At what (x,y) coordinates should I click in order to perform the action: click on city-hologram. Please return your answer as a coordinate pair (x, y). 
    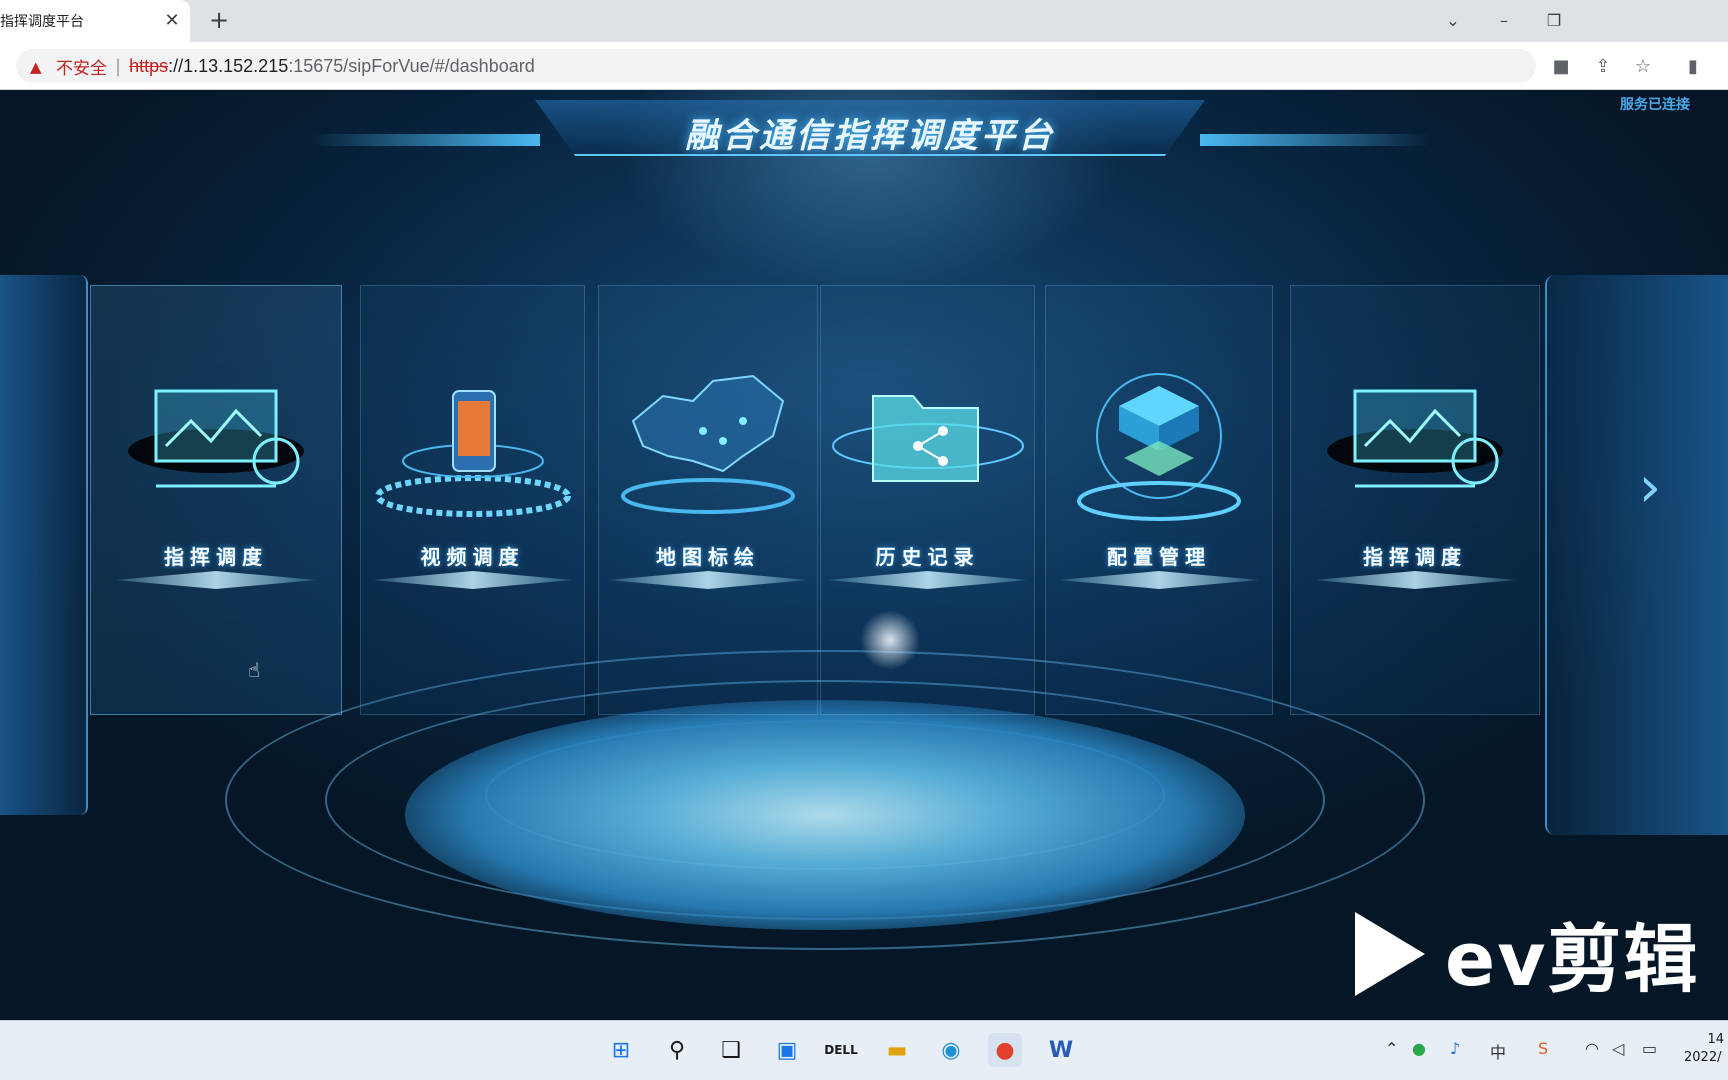
    Looking at the image, I should click on (825, 815).